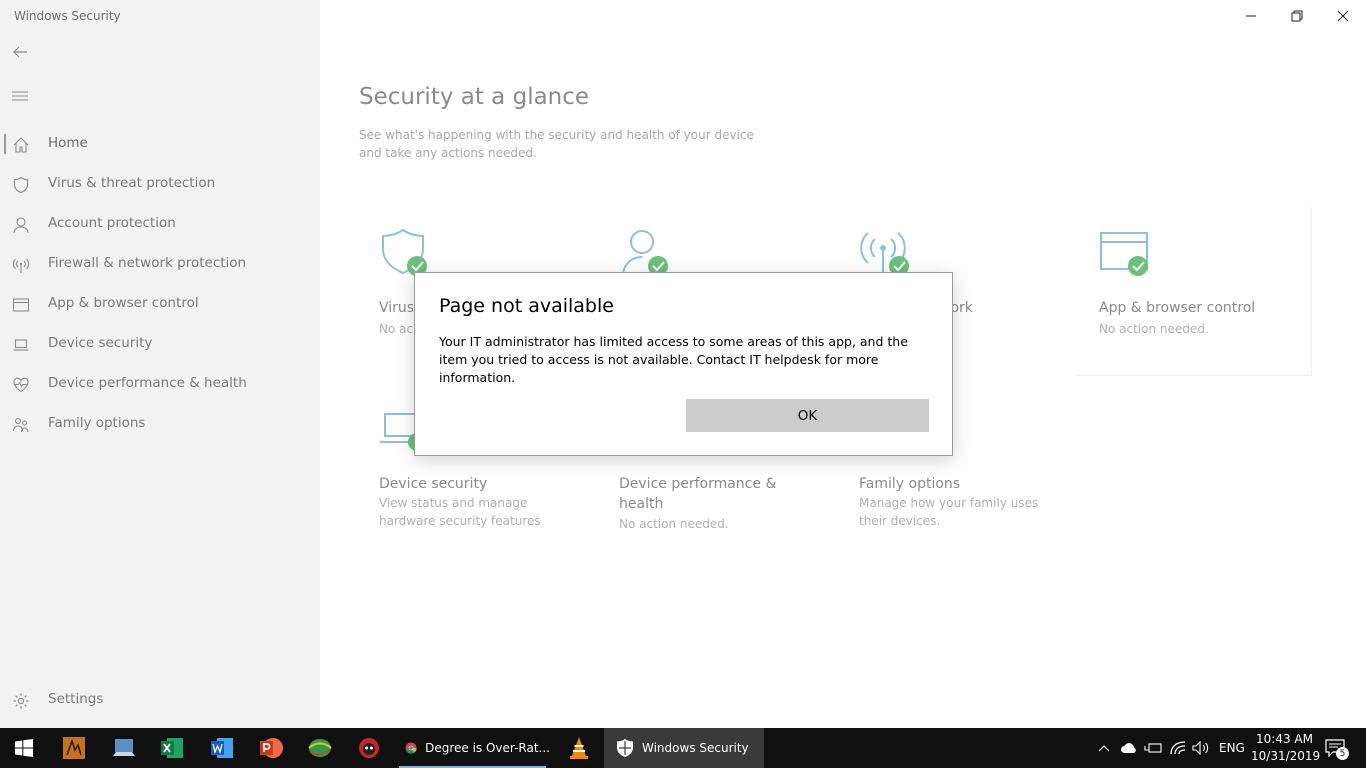 The width and height of the screenshot is (1366, 768). What do you see at coordinates (695, 748) in the screenshot?
I see `windows-security-window-label: Windows Security` at bounding box center [695, 748].